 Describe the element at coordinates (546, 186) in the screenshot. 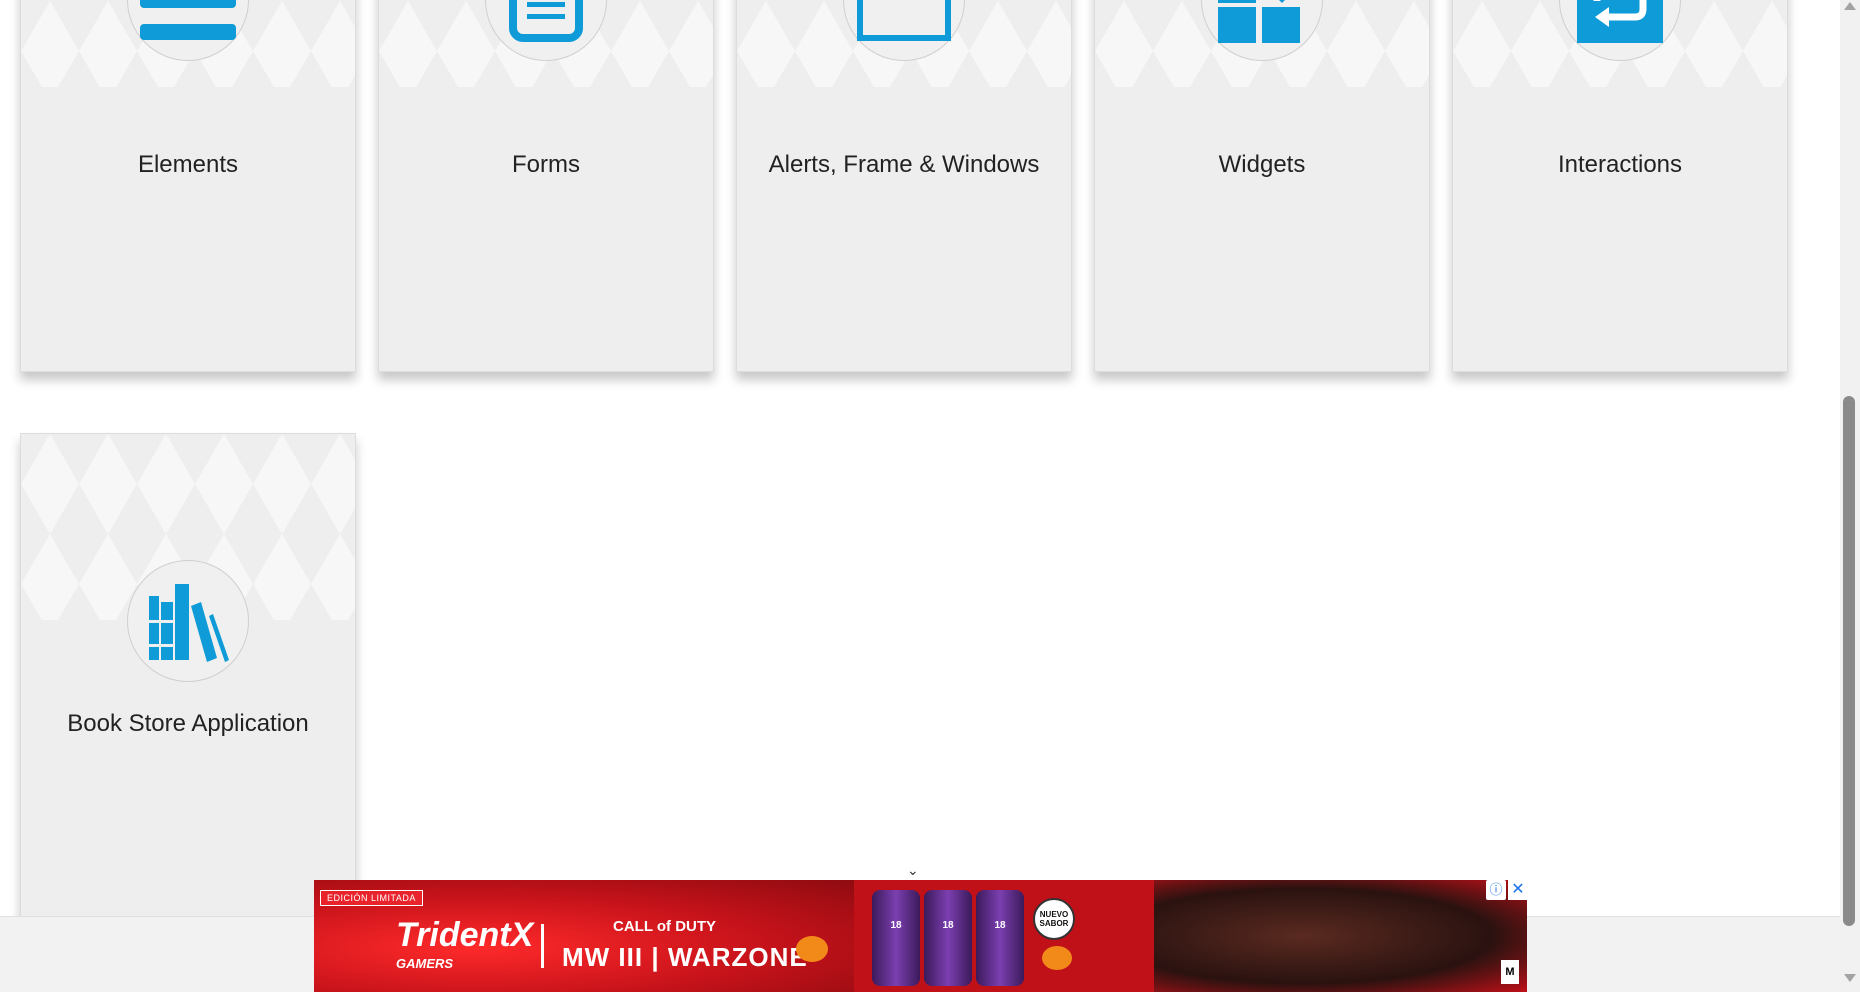

I see `card-forms: Forms` at that location.